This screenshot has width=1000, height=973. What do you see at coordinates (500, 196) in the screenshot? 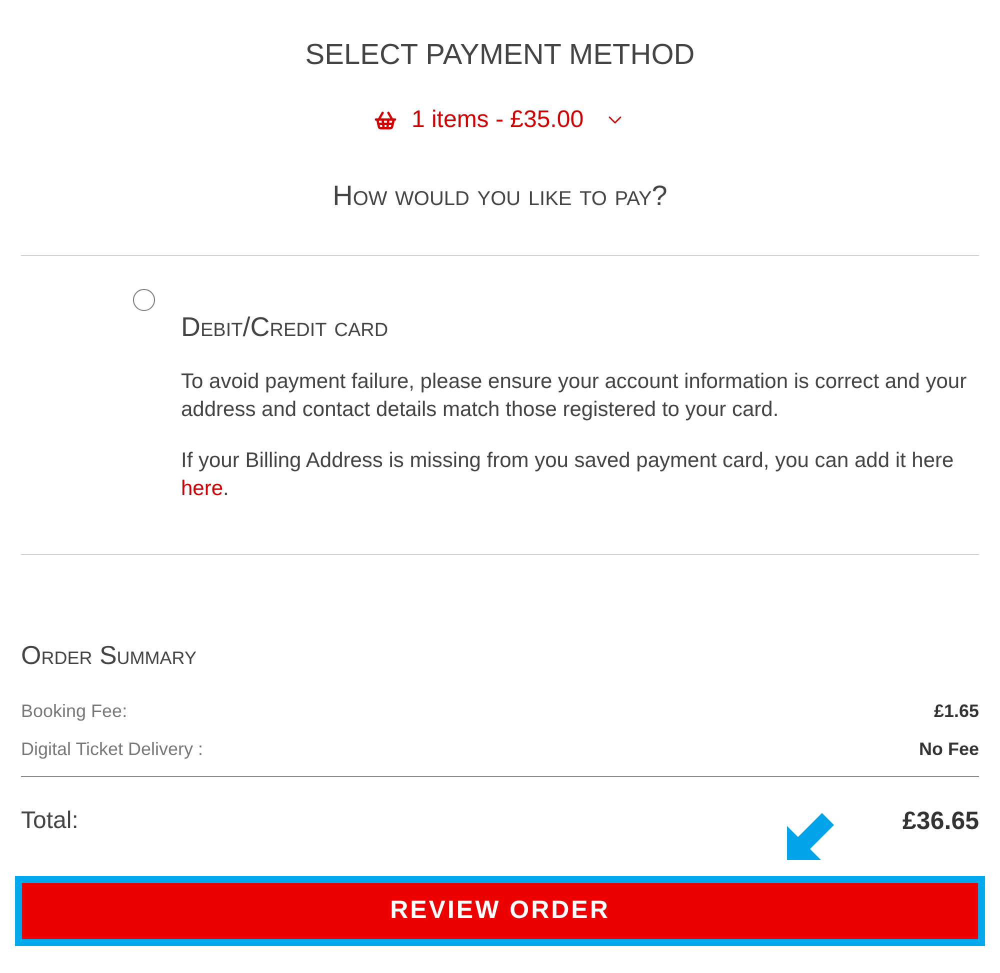
I see `payment-question: How would you like to pay?` at bounding box center [500, 196].